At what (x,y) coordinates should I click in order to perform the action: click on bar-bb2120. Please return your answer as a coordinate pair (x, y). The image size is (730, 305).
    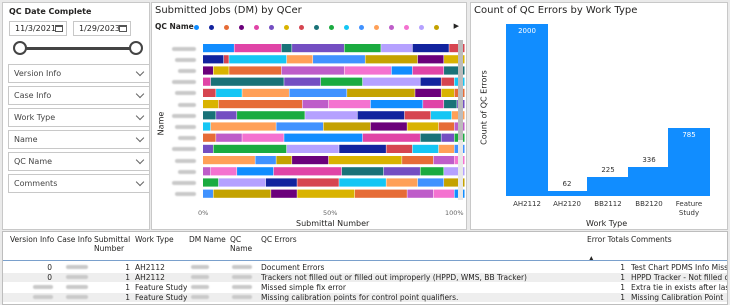
    Looking at the image, I should click on (649, 181).